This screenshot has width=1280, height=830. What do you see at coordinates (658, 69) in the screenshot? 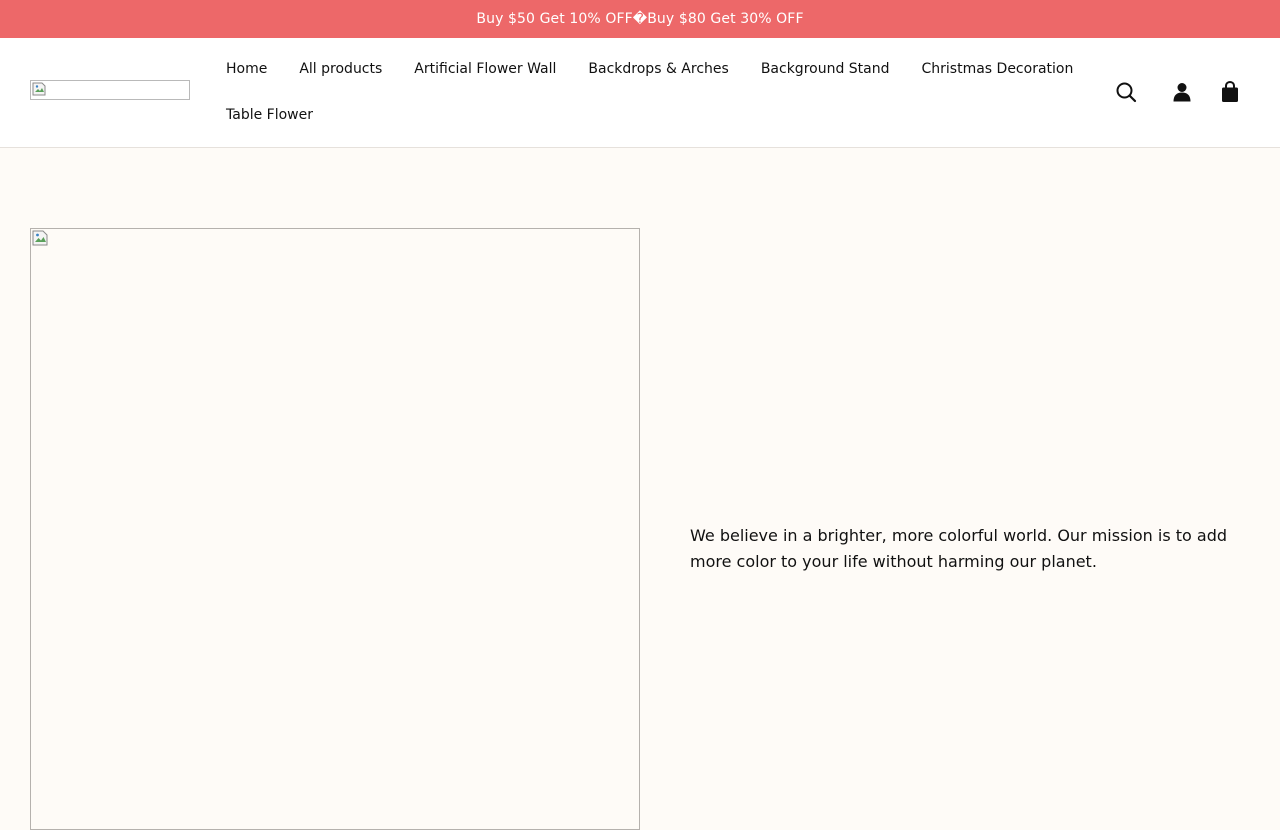
I see `nav-item-backdrops-arches: Backdrops & Arches` at bounding box center [658, 69].